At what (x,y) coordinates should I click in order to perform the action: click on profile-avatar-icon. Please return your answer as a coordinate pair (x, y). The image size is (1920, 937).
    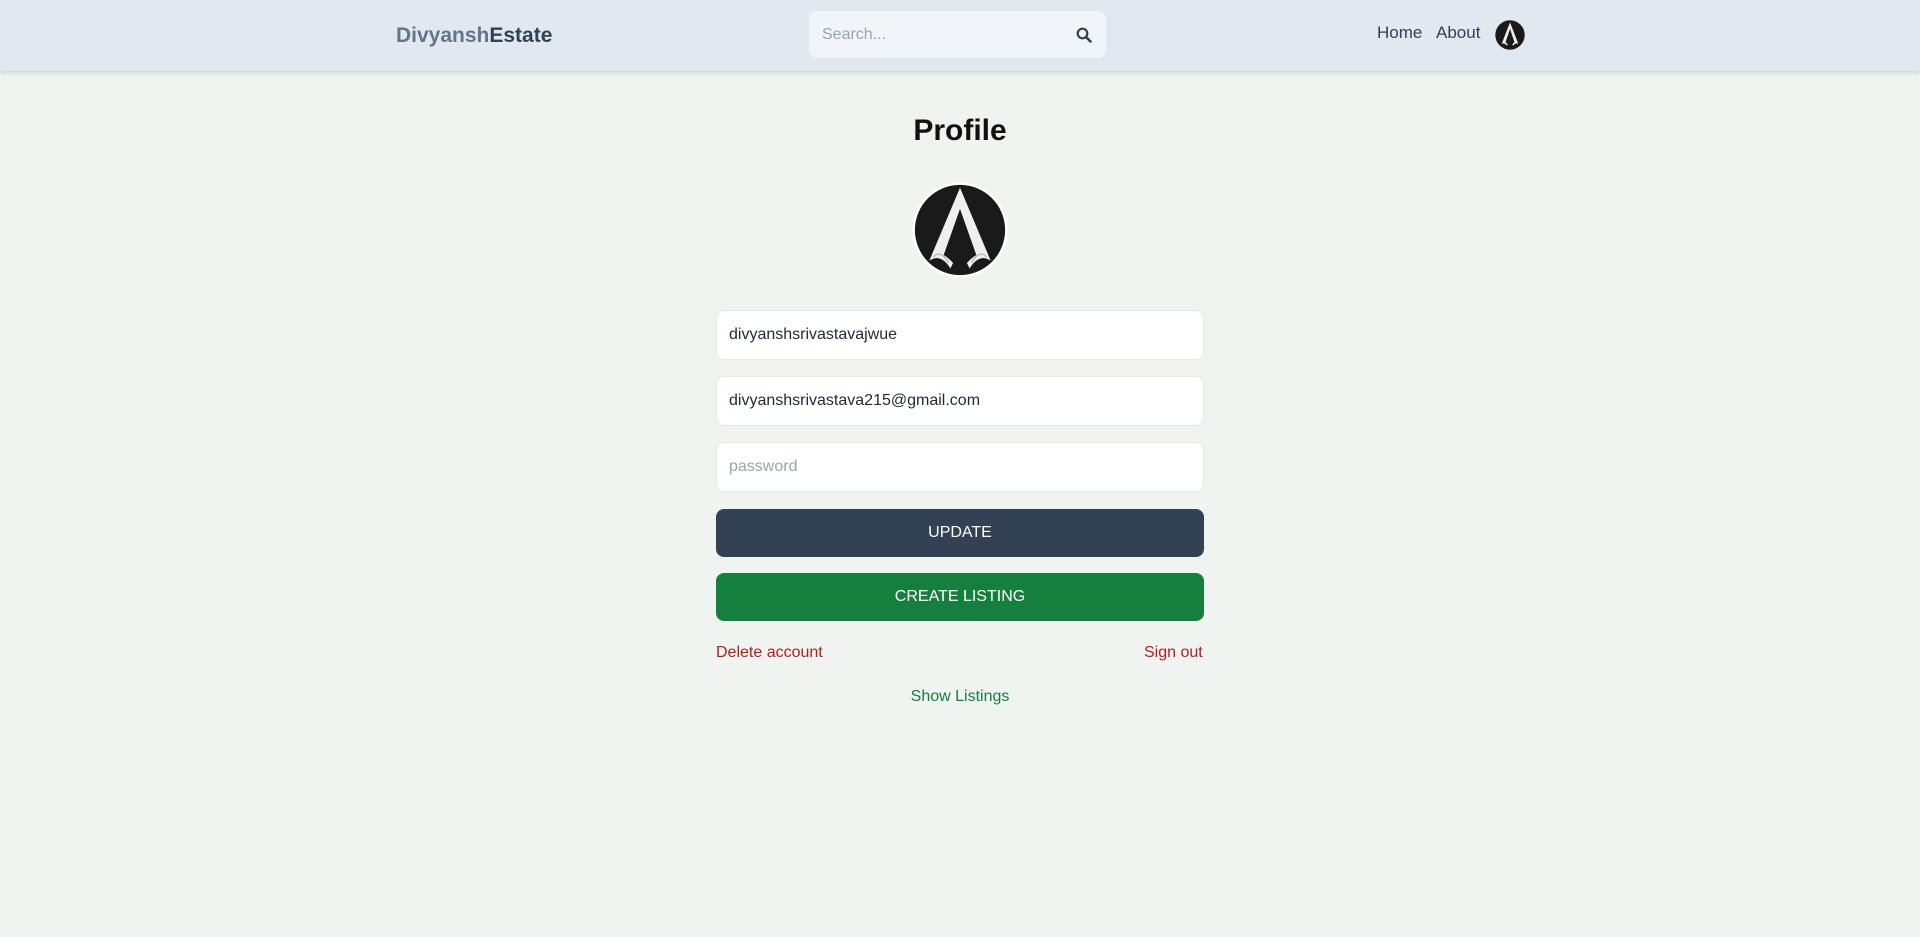
    Looking at the image, I should click on (960, 230).